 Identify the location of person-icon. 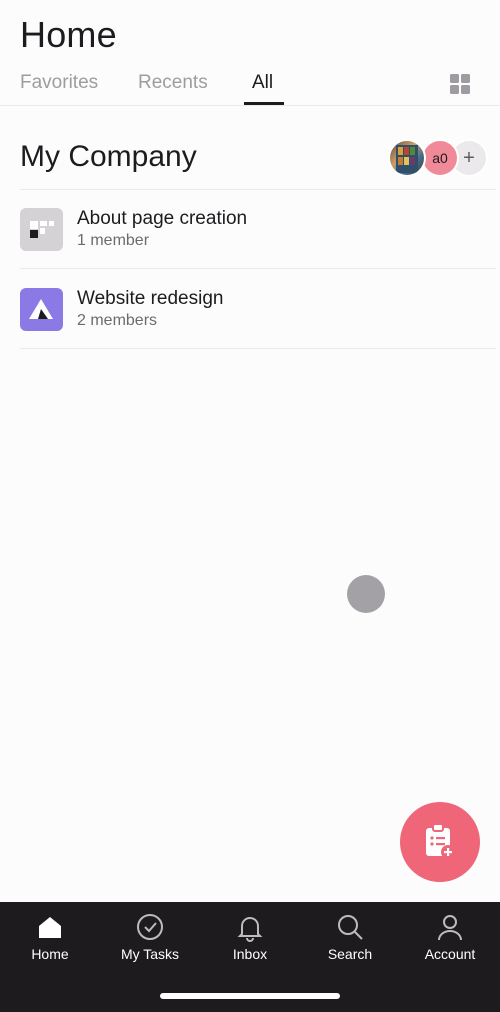
(450, 928).